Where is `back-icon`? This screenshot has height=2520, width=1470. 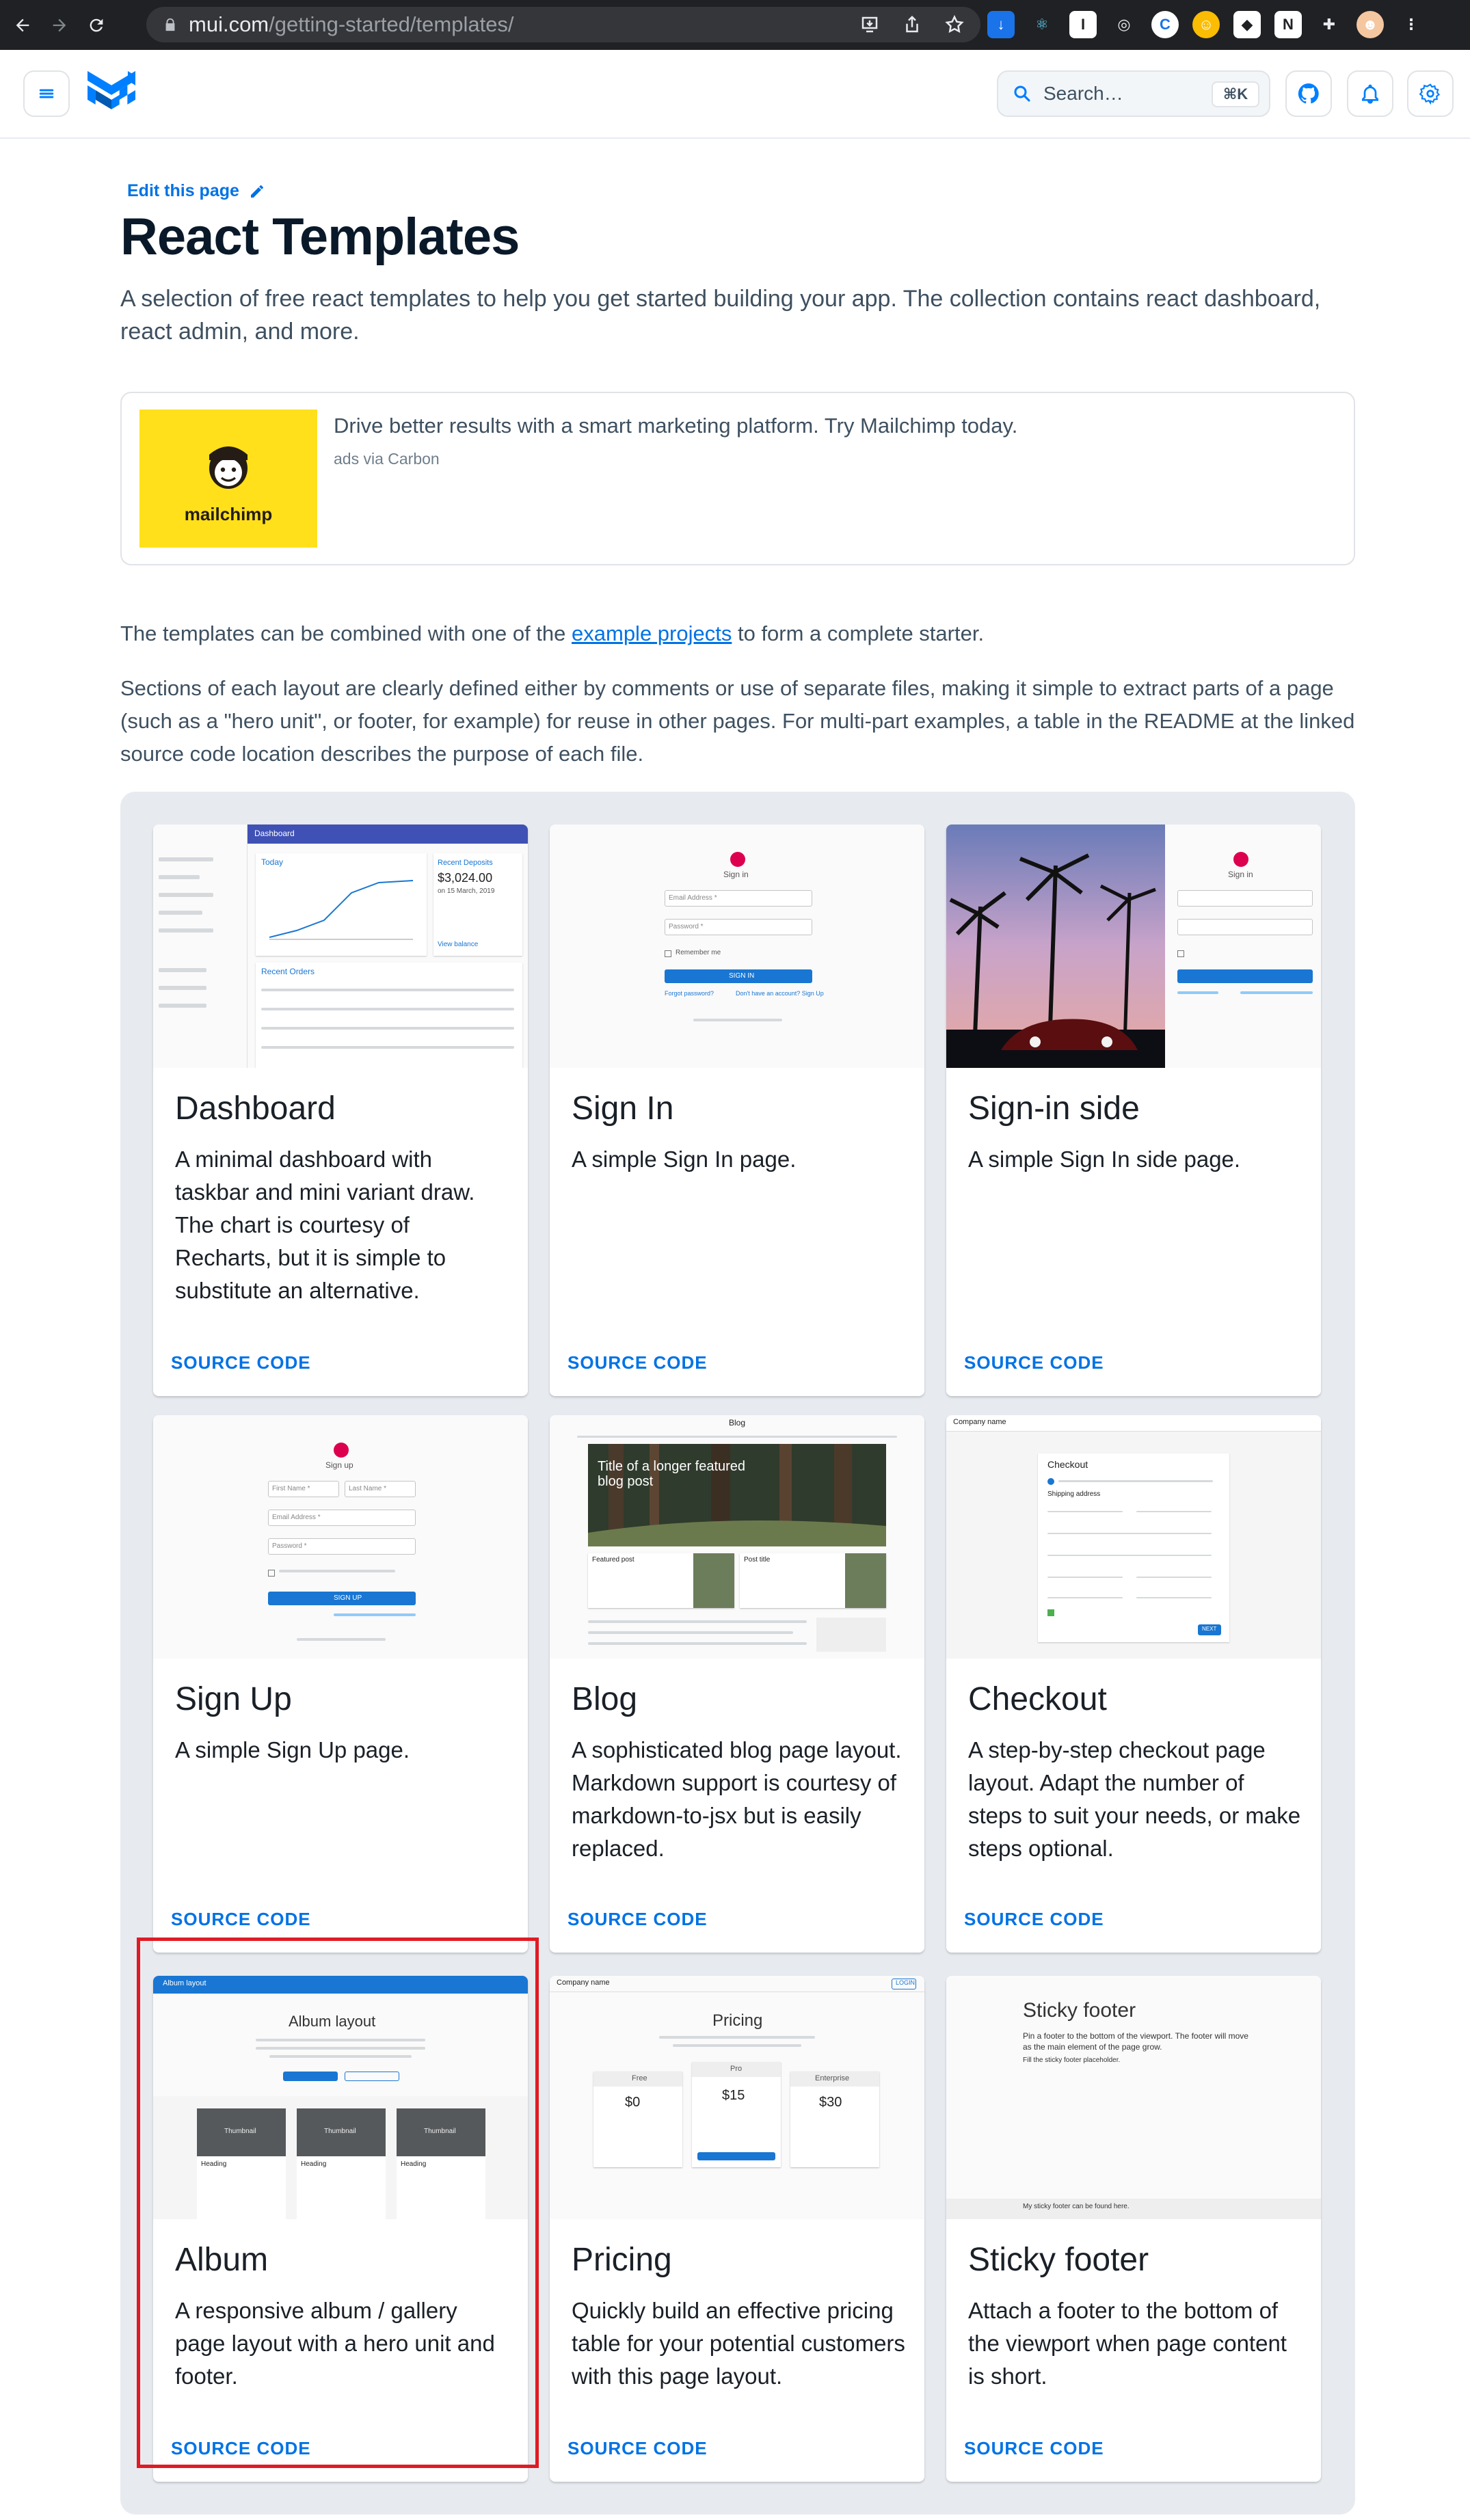
back-icon is located at coordinates (22, 25).